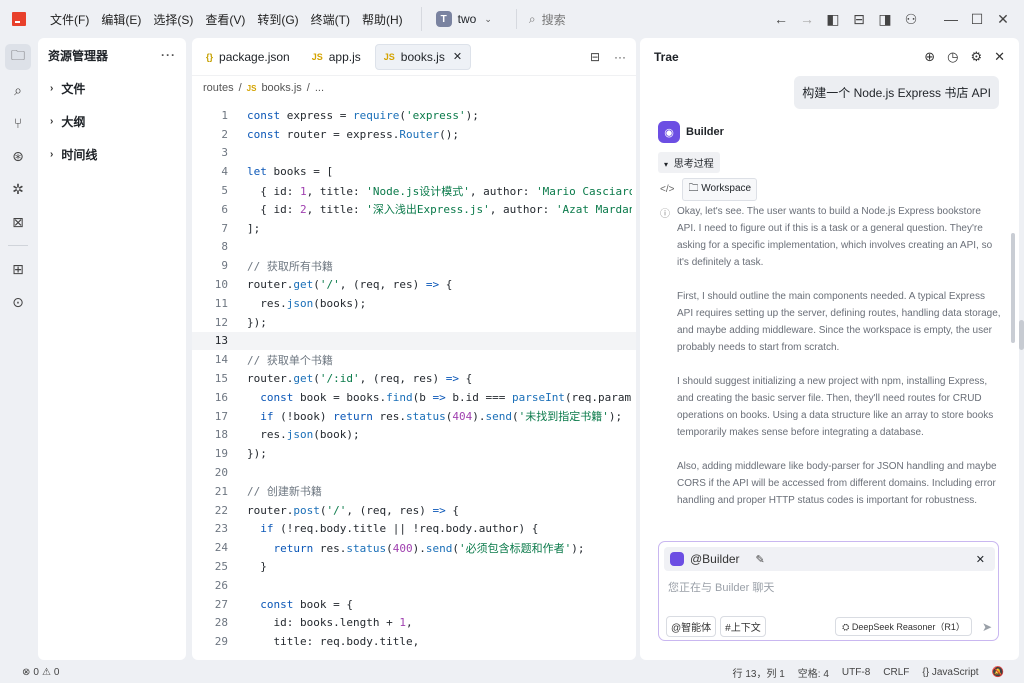 The image size is (1024, 683). I want to click on code-line: 3, so click(414, 153).